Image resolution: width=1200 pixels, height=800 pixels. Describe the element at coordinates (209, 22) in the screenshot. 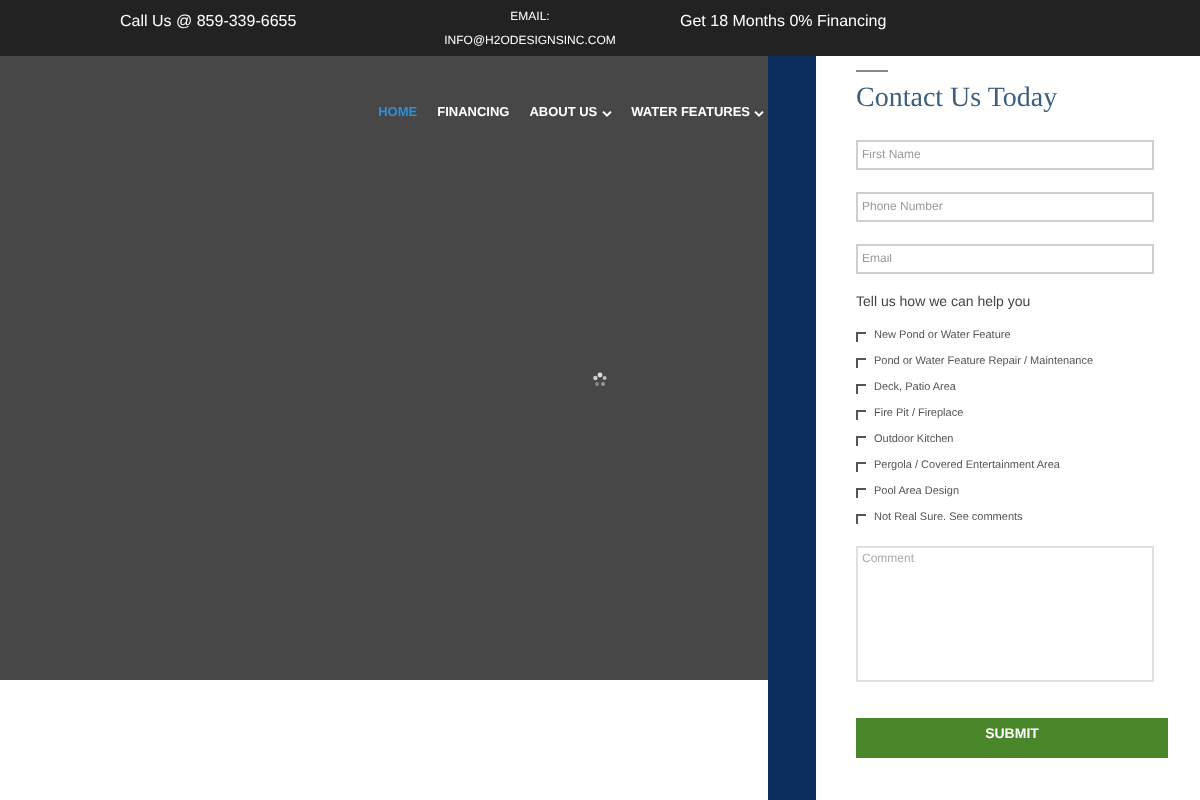

I see `phone-text: Call Us @ 859-339-6655` at that location.